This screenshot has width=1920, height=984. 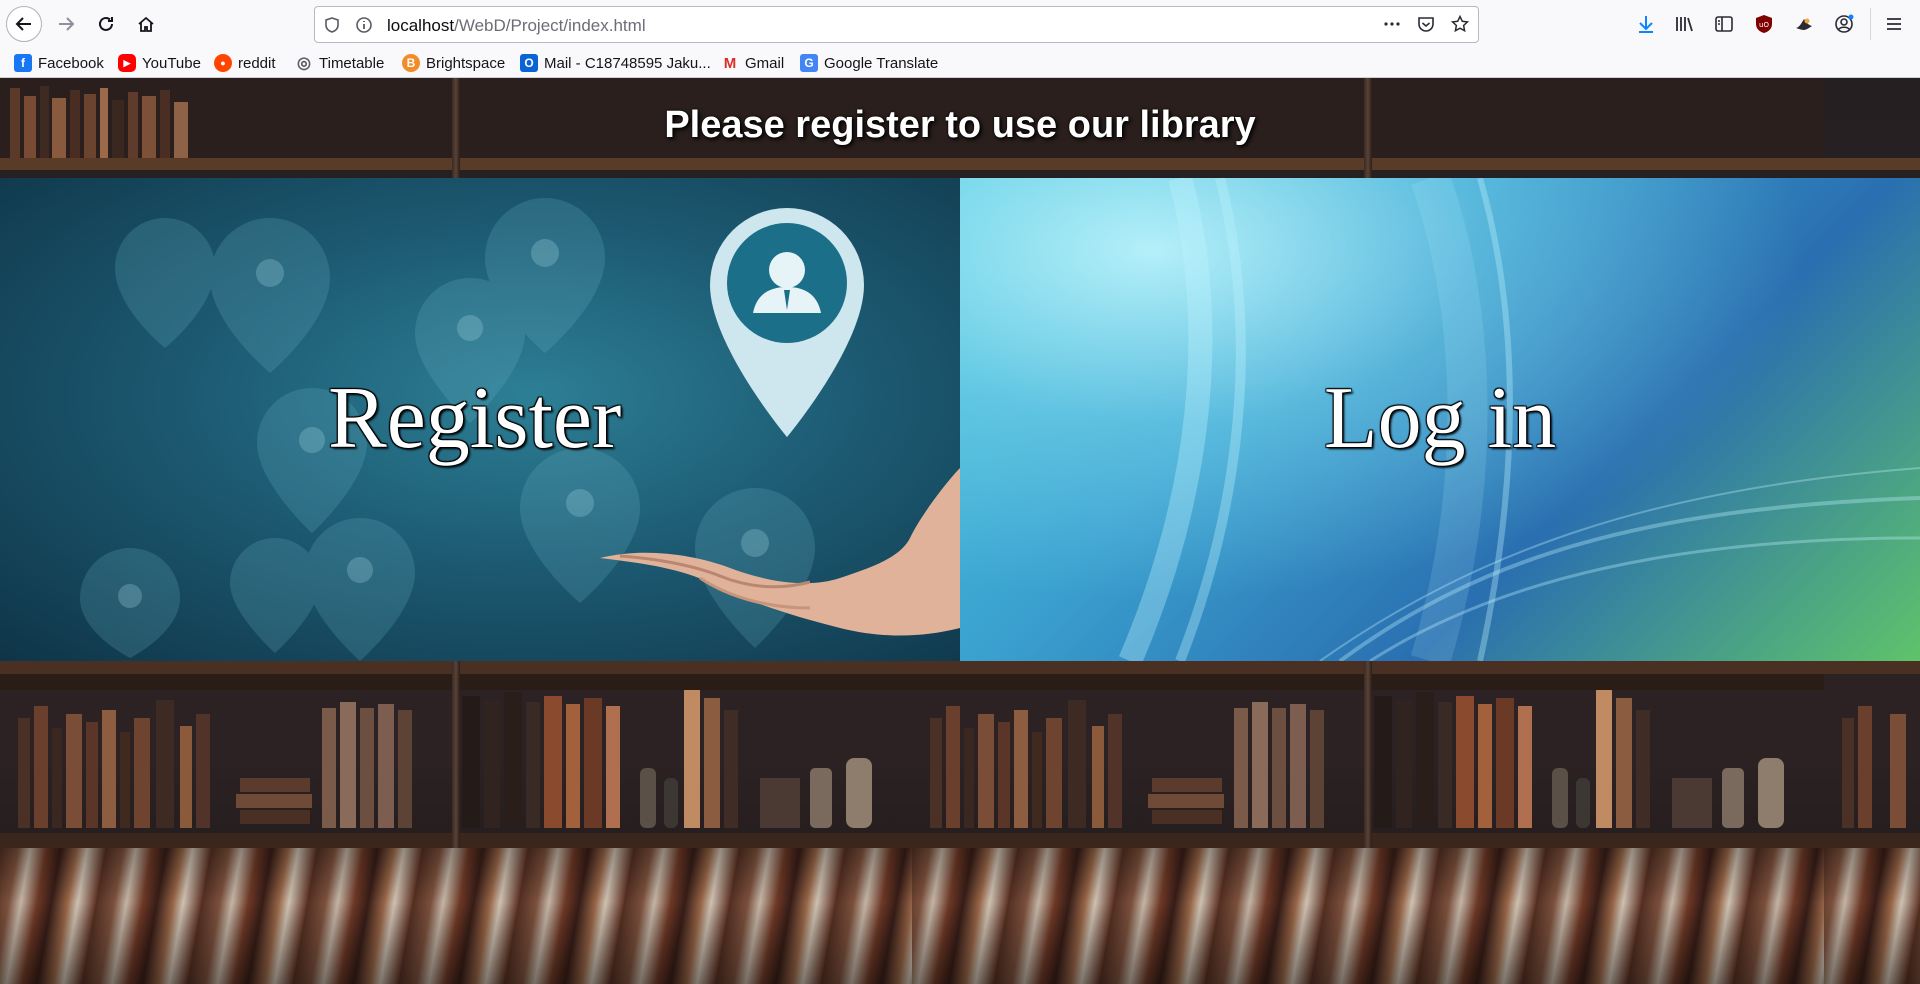 What do you see at coordinates (1844, 24) in the screenshot?
I see `account-icon` at bounding box center [1844, 24].